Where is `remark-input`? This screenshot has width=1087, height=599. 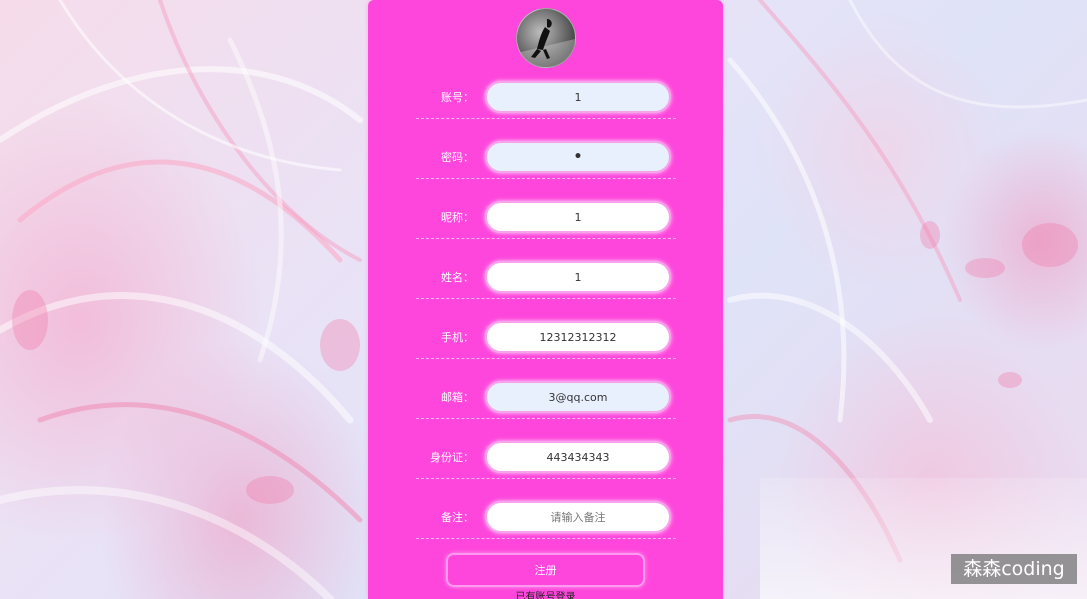 remark-input is located at coordinates (578, 517).